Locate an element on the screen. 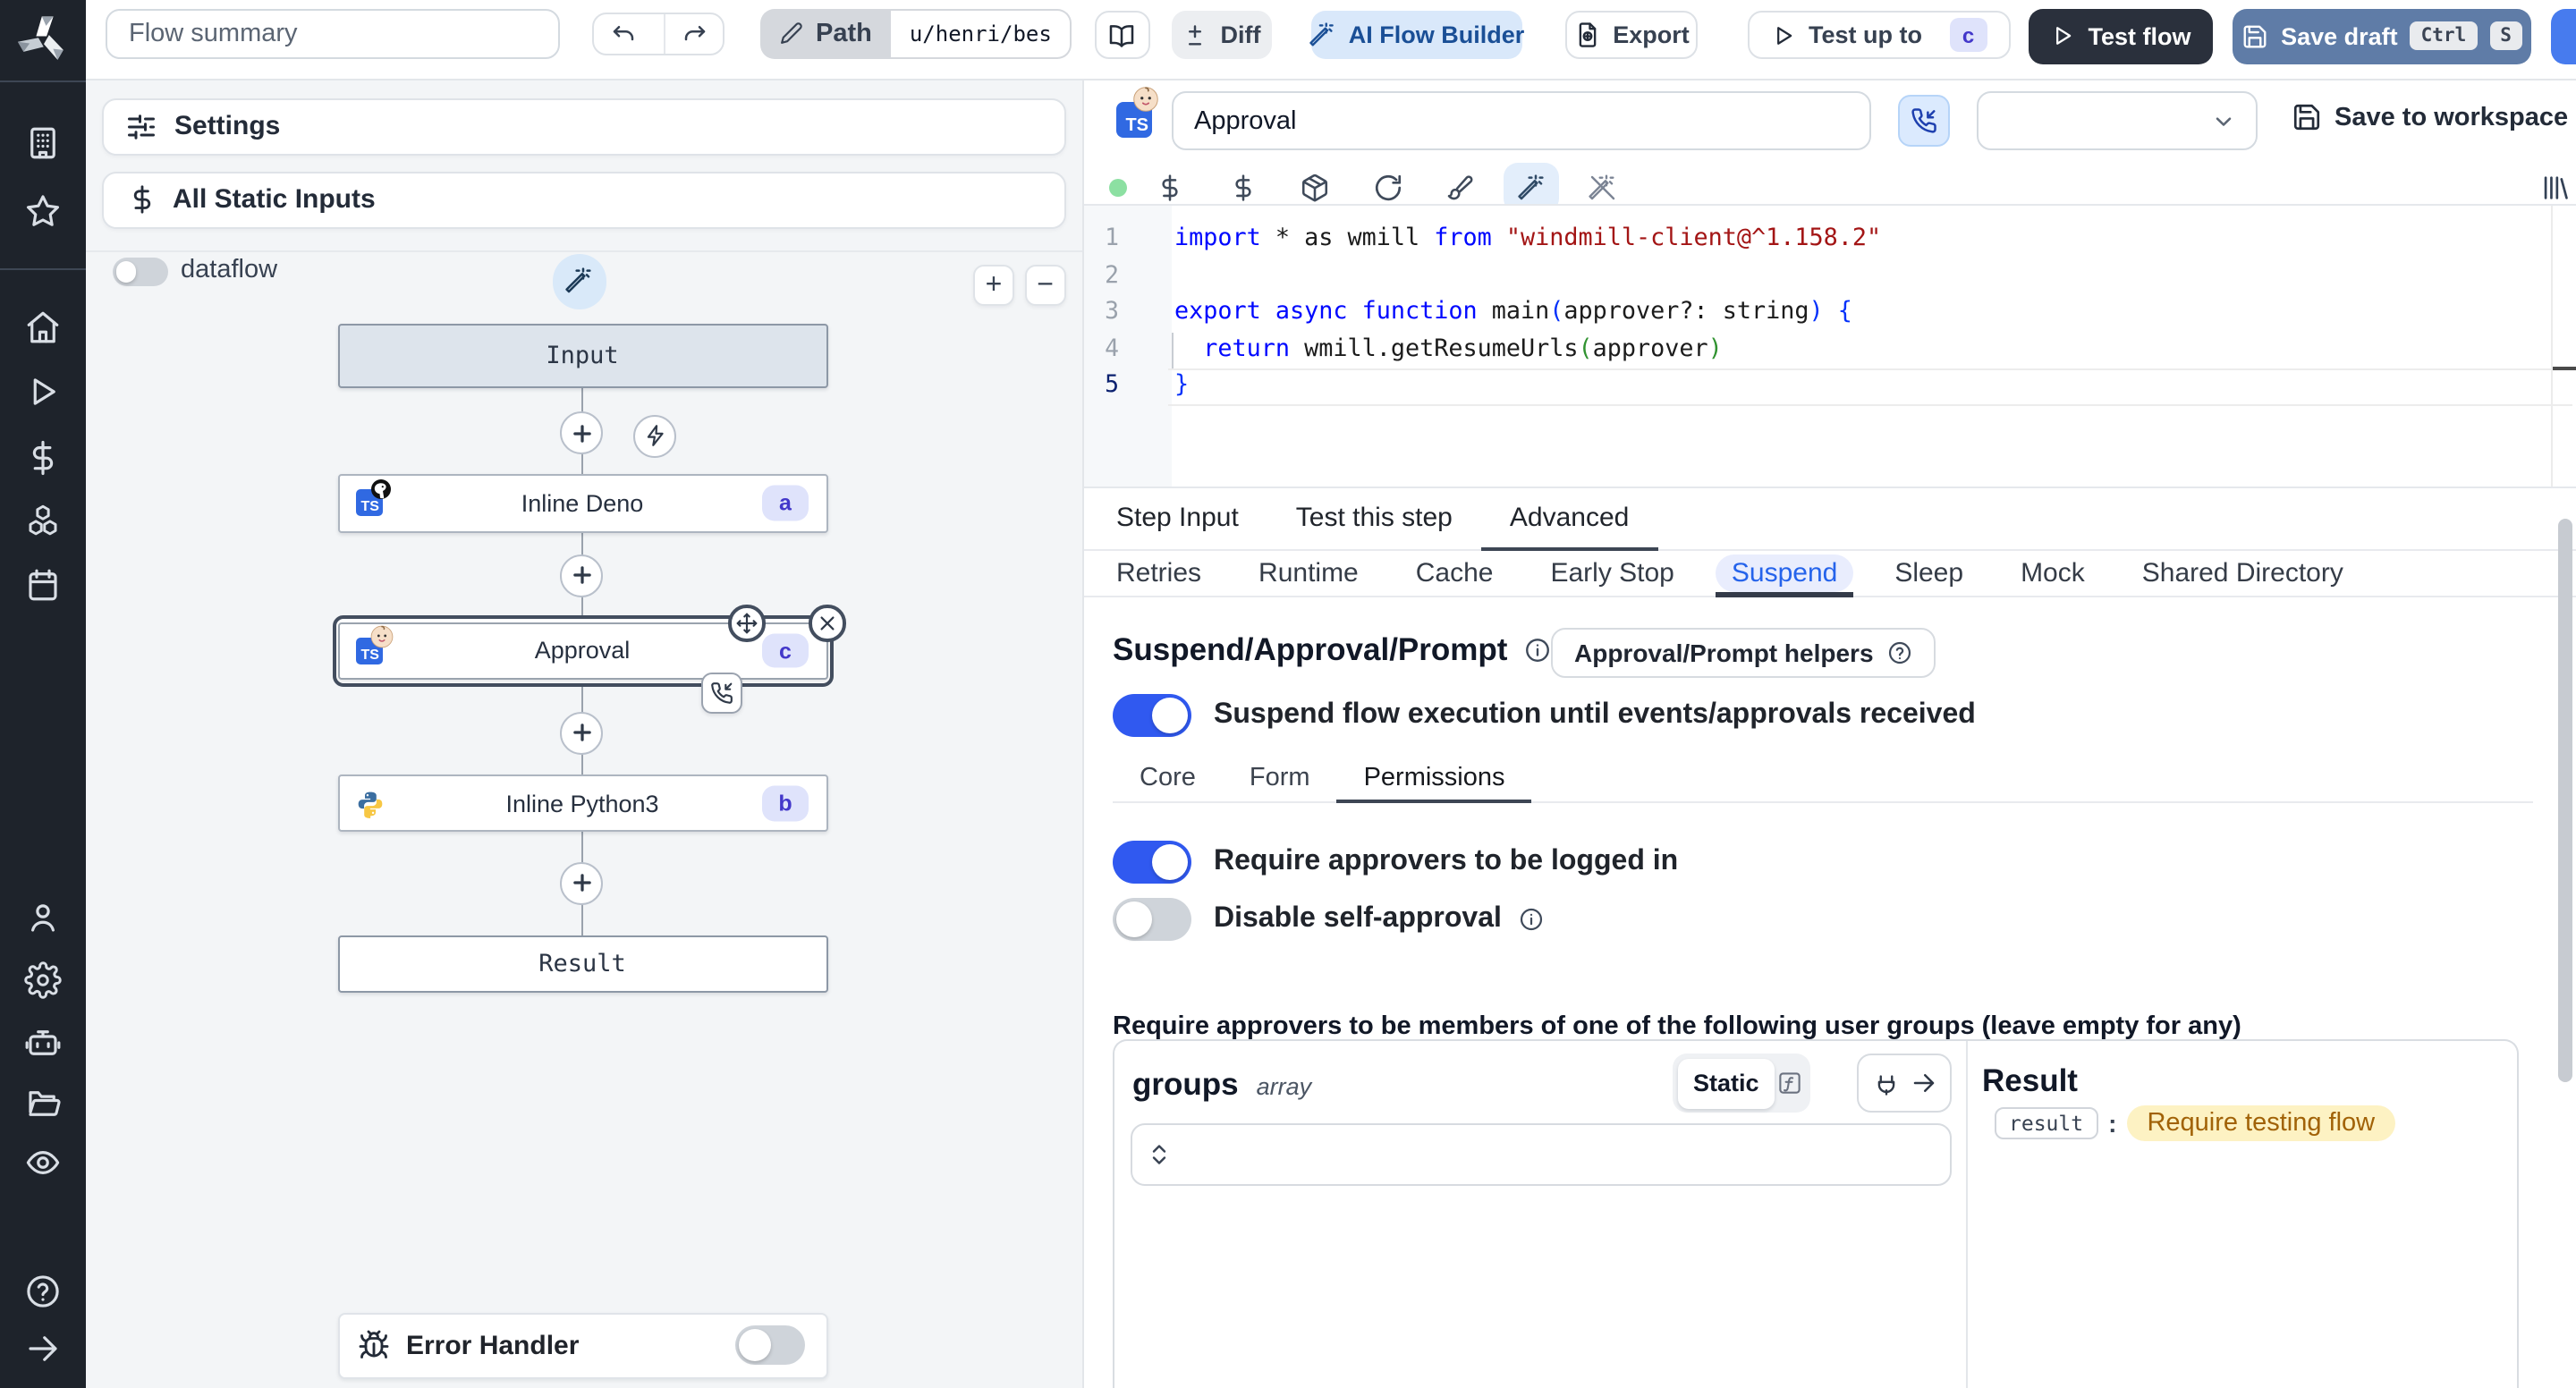 This screenshot has height=1388, width=2576. tab-label: Cache is located at coordinates (1454, 572).